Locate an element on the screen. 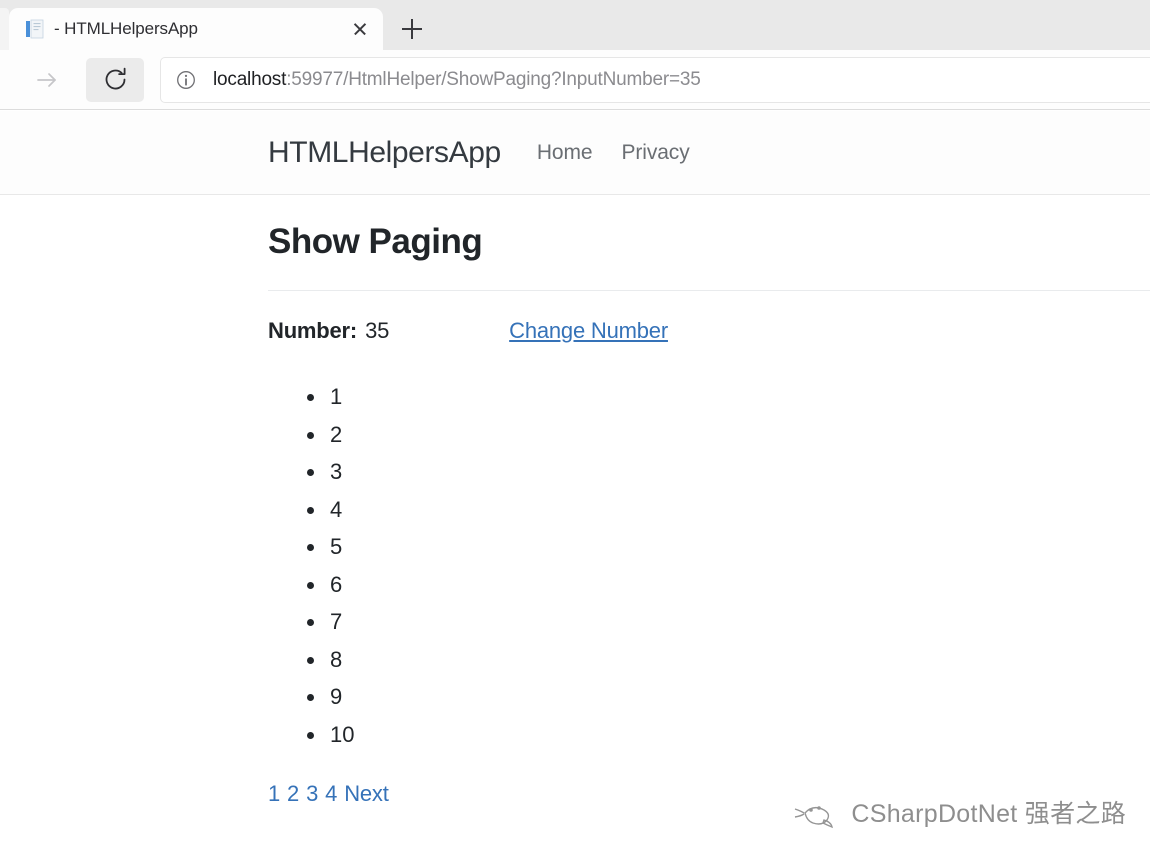  tab-strip-left-edge is located at coordinates (4, 29).